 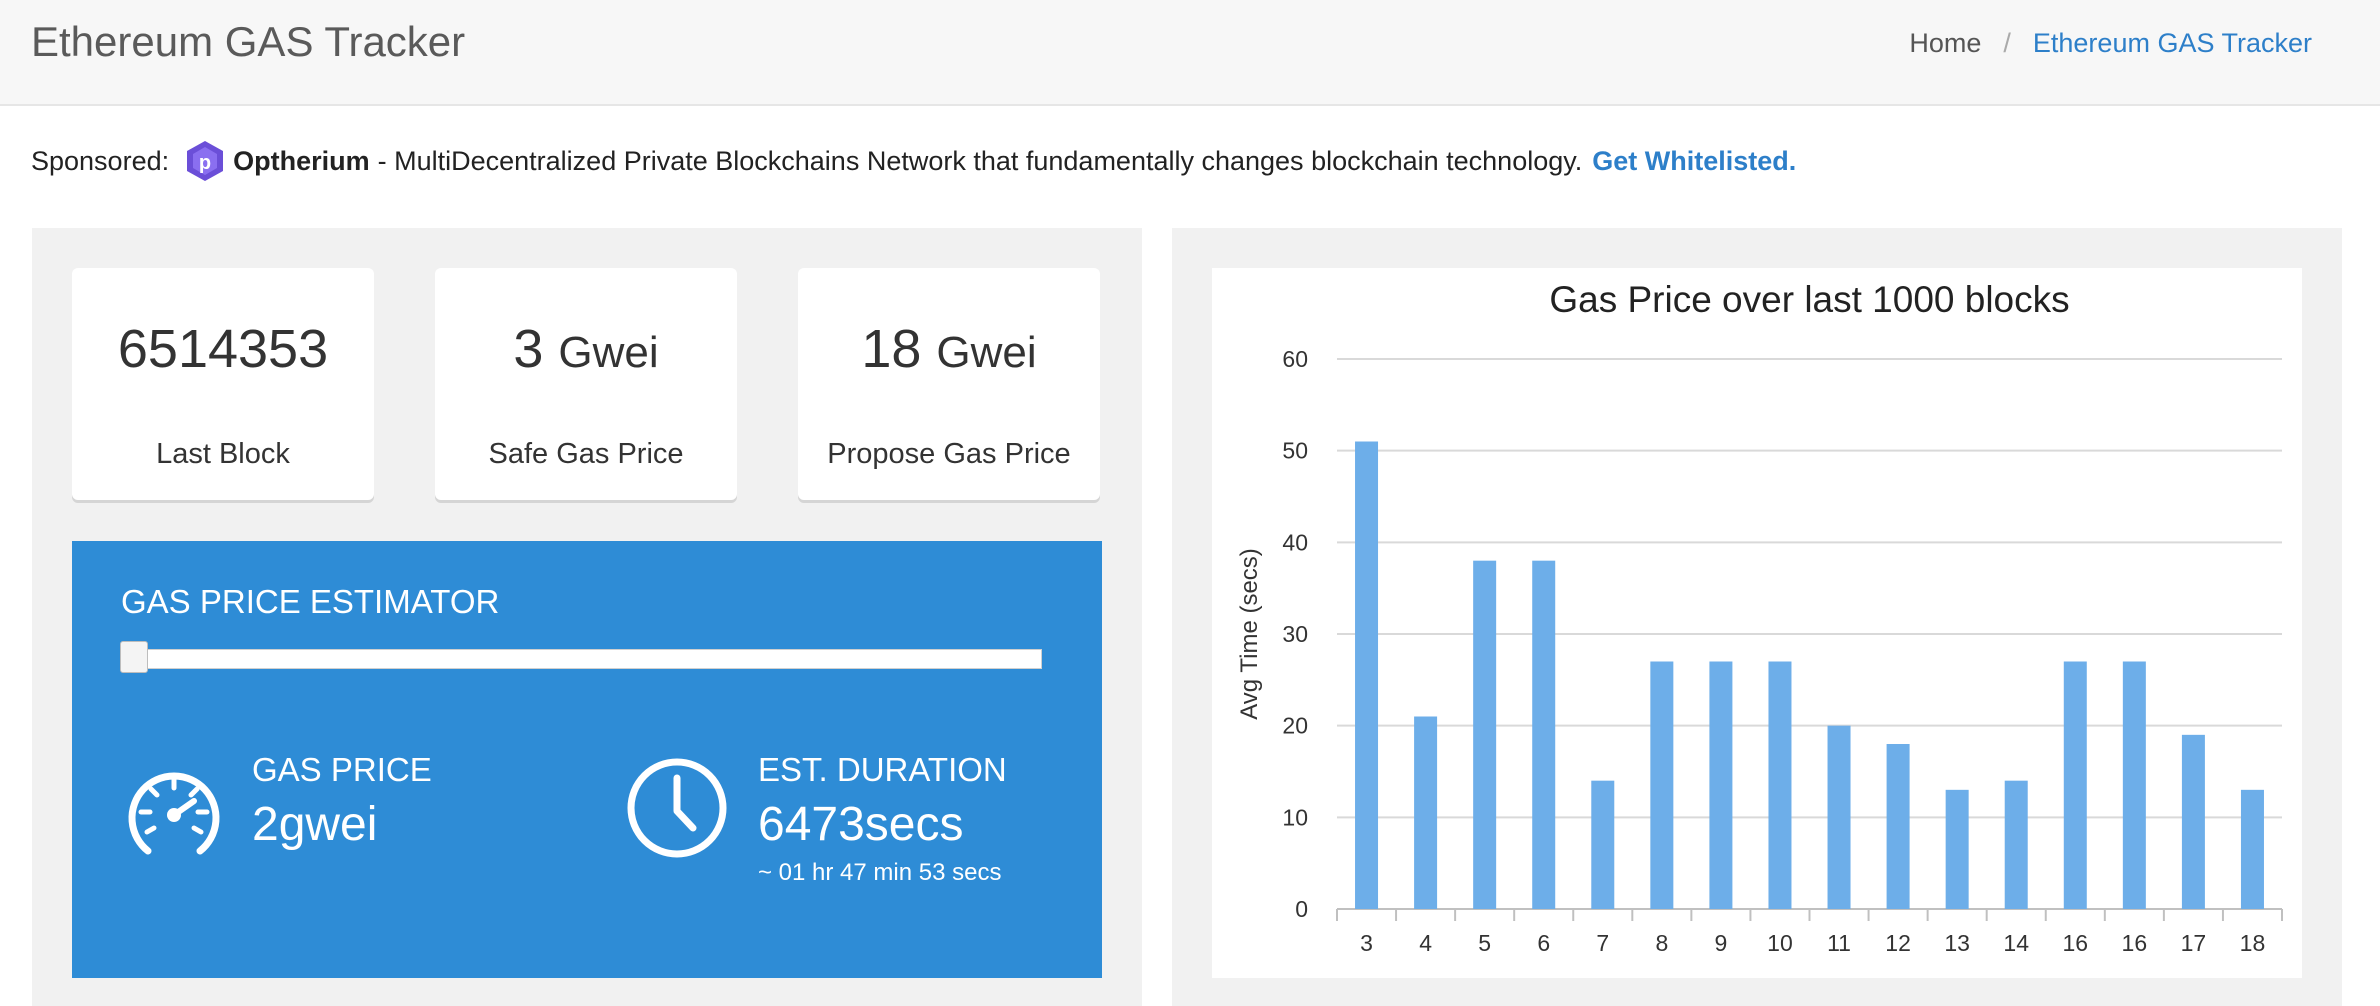 What do you see at coordinates (100, 160) in the screenshot?
I see `sponsored-label: Sponsored:` at bounding box center [100, 160].